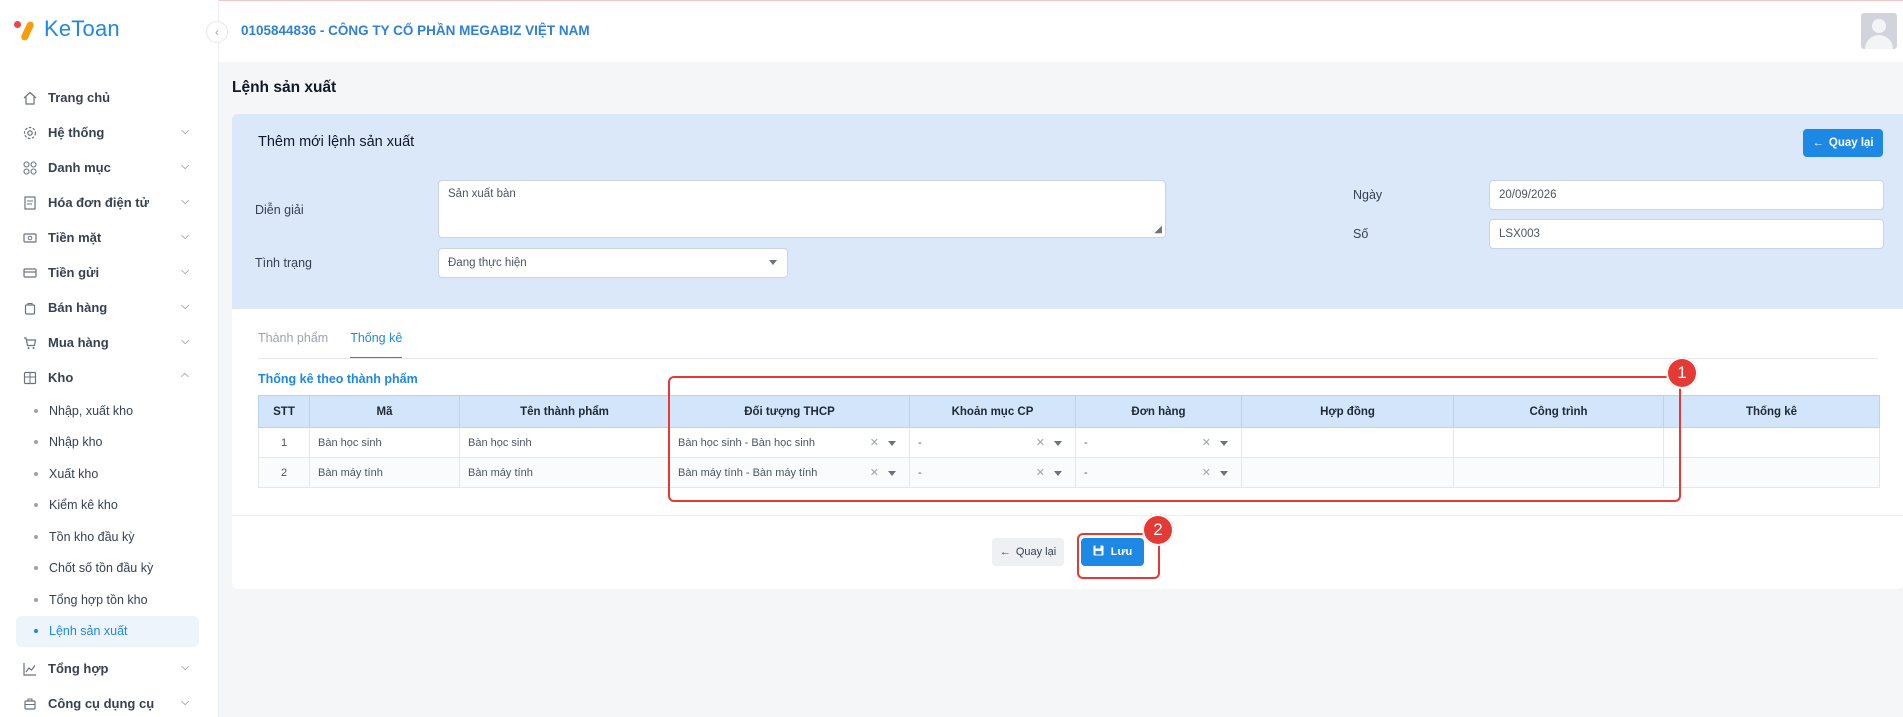  I want to click on sidebar-item-hoa-don: Hóa đơn điện tử ⌵, so click(107, 202).